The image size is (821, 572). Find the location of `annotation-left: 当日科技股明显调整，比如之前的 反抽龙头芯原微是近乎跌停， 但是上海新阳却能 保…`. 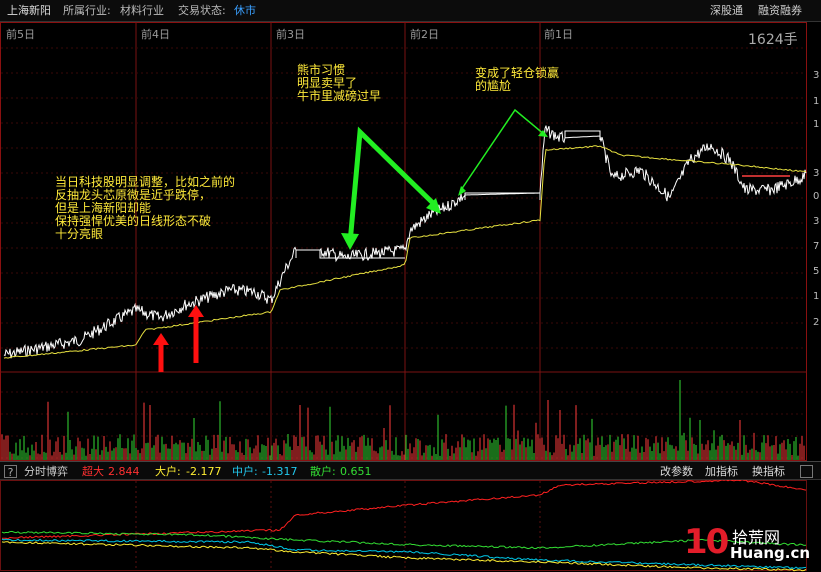

annotation-left: 当日科技股明显调整，比如之前的 反抽龙头芯原微是近乎跌停， 但是上海新阳却能 保… is located at coordinates (145, 208).